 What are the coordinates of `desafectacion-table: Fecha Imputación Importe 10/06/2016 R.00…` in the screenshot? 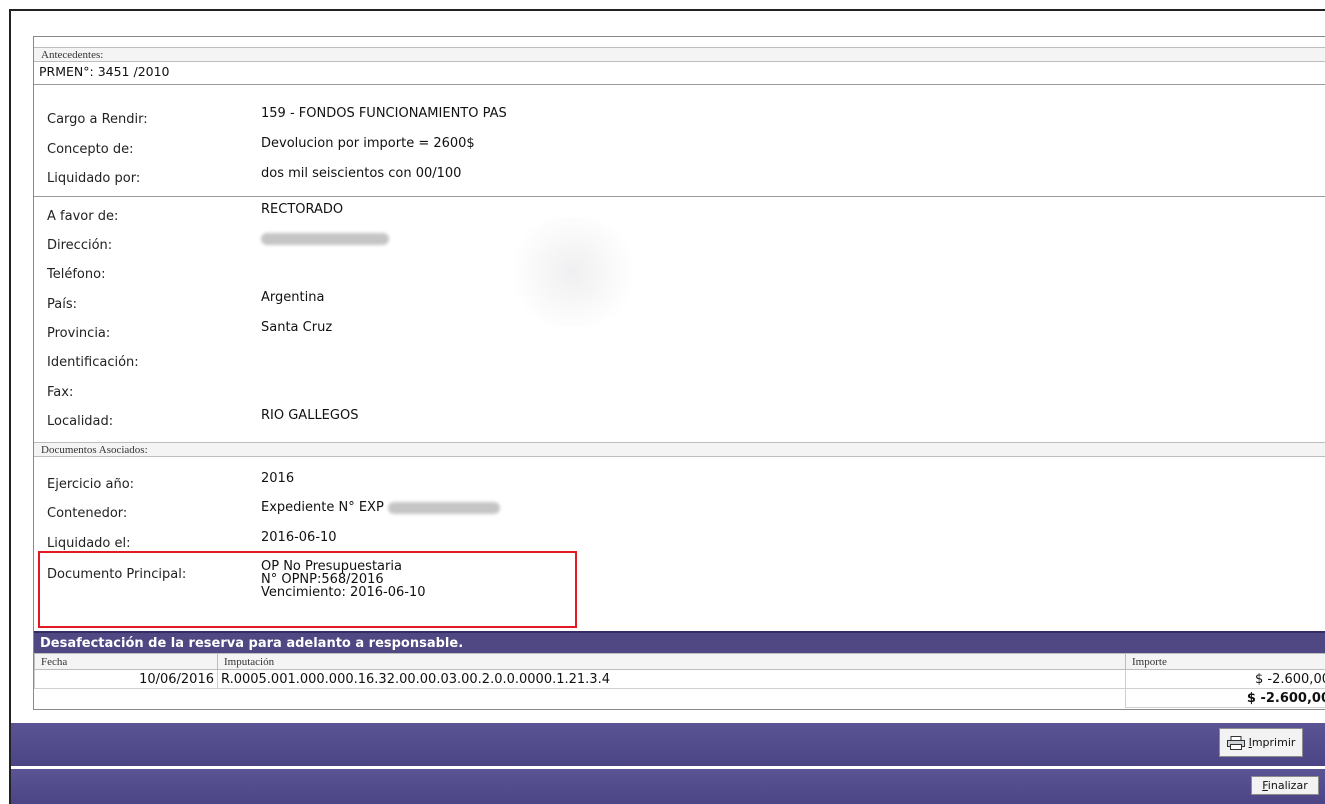 It's located at (679, 680).